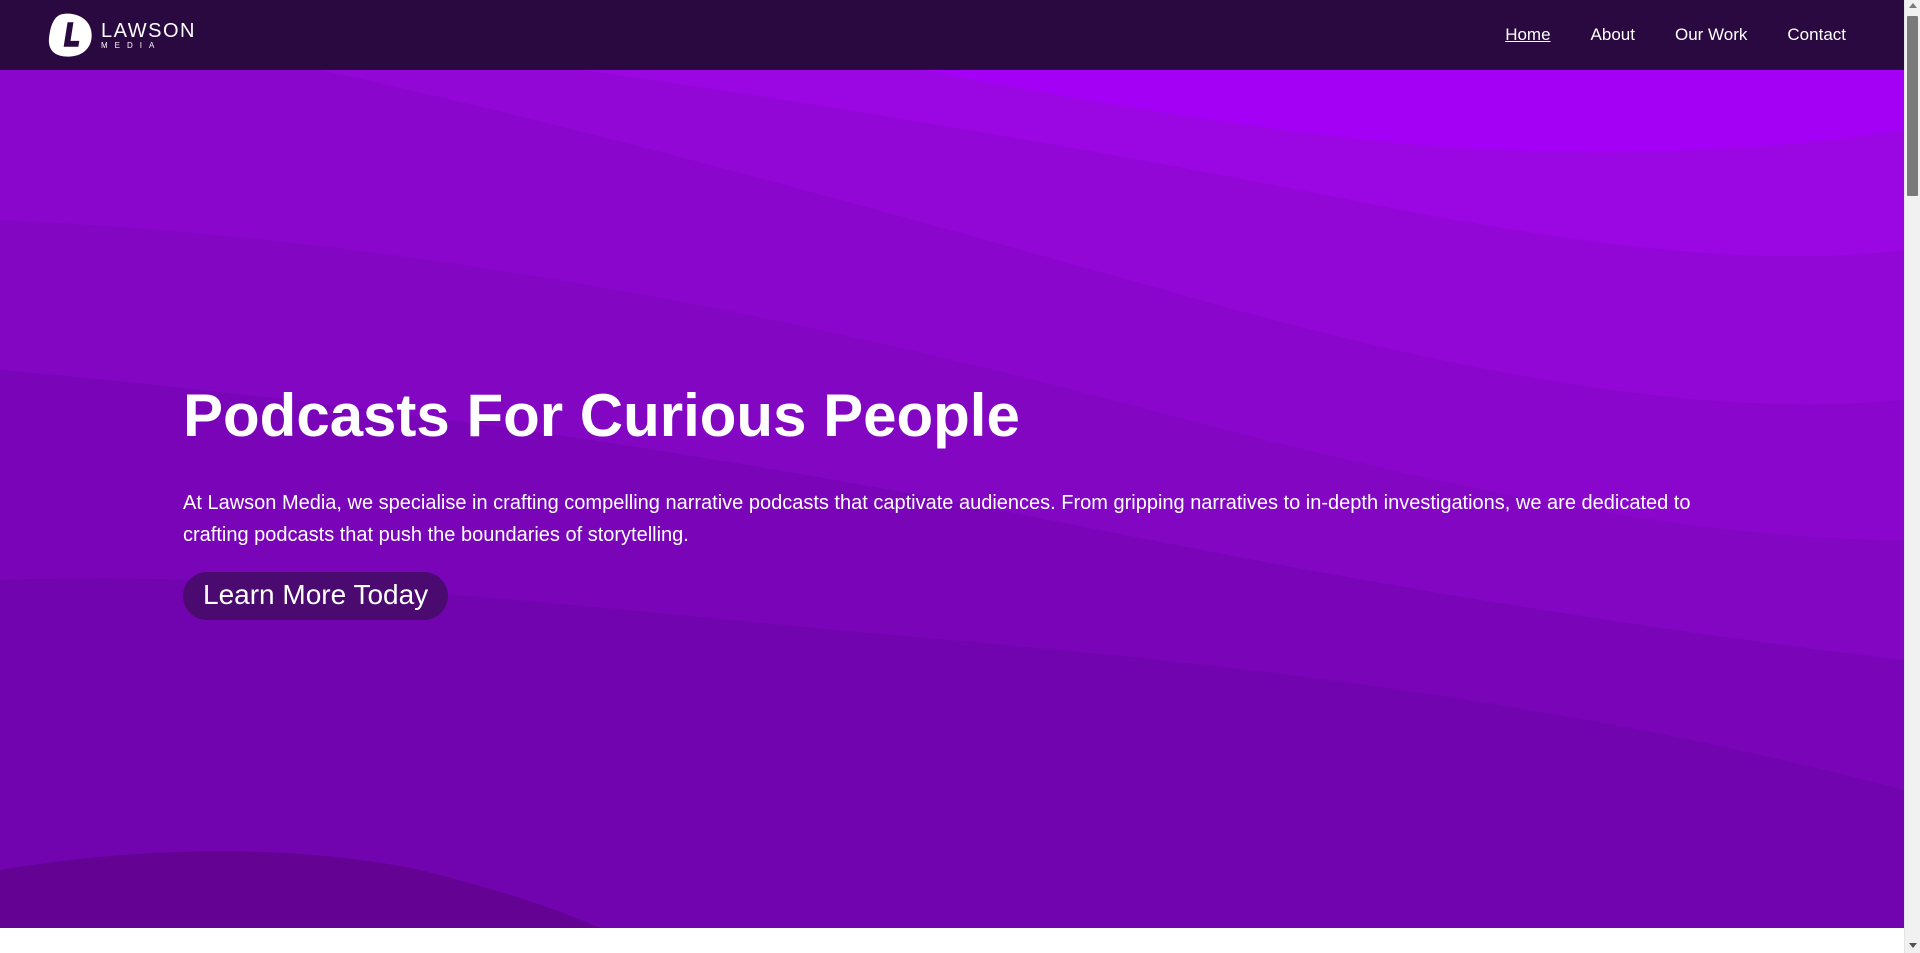 This screenshot has height=953, width=1920. What do you see at coordinates (952, 940) in the screenshot?
I see `next-section-edge` at bounding box center [952, 940].